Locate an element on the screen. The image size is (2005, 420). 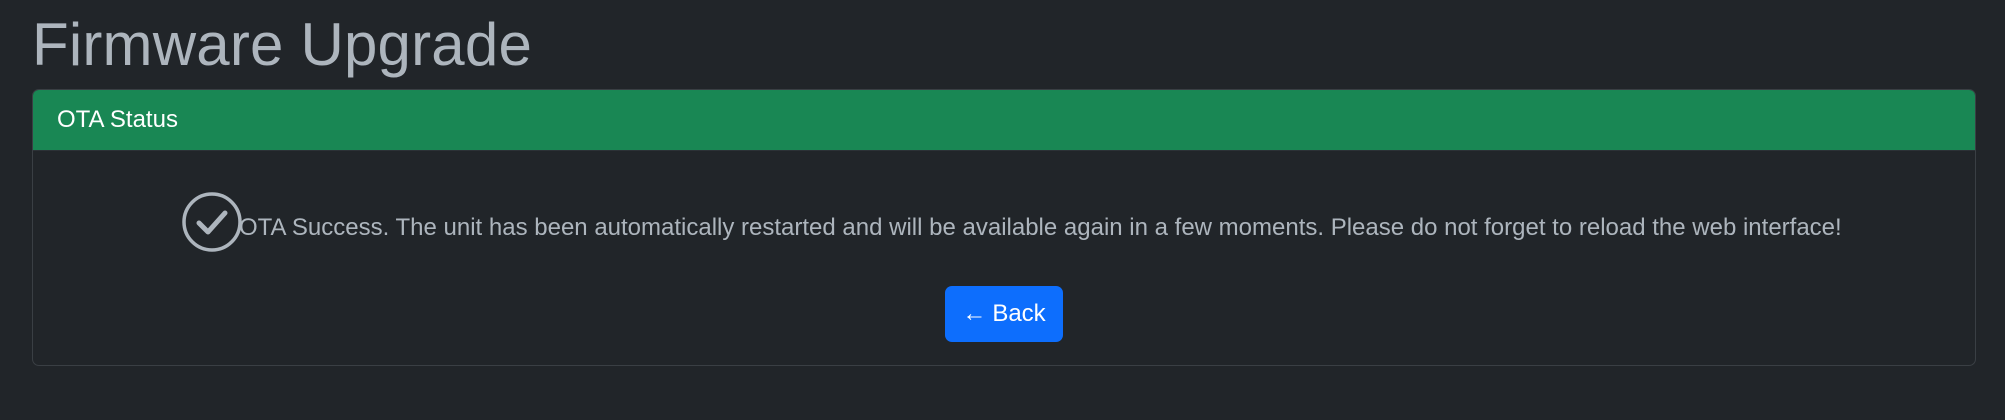
check-circle-icon is located at coordinates (212, 222).